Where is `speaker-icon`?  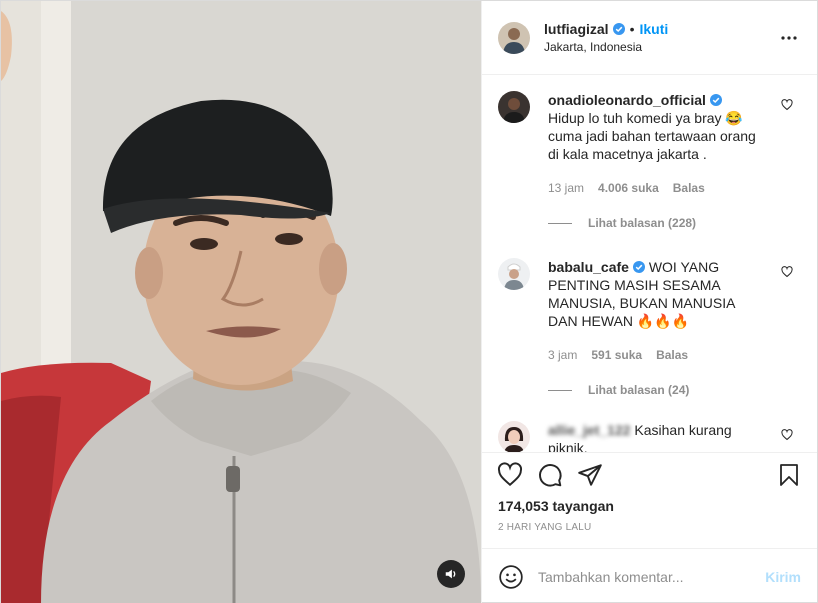
speaker-icon is located at coordinates (450, 574).